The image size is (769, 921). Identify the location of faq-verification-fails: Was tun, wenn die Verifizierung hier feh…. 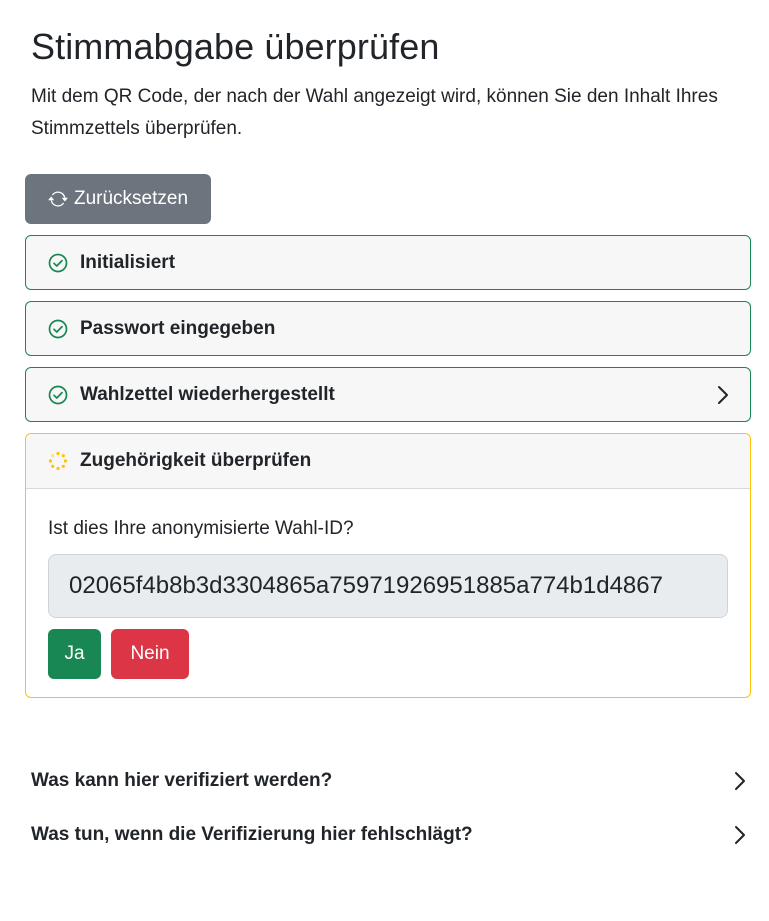
(390, 835).